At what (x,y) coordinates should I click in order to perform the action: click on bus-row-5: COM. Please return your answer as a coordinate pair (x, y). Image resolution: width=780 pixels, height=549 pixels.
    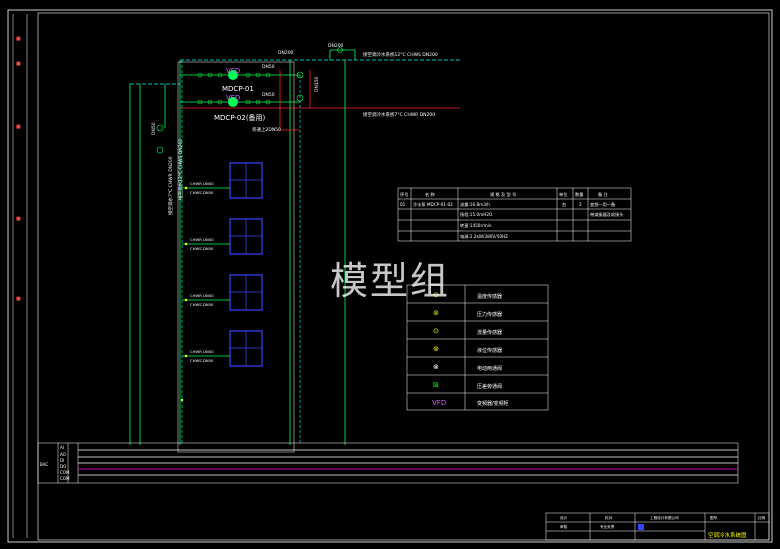
    Looking at the image, I should click on (65, 478).